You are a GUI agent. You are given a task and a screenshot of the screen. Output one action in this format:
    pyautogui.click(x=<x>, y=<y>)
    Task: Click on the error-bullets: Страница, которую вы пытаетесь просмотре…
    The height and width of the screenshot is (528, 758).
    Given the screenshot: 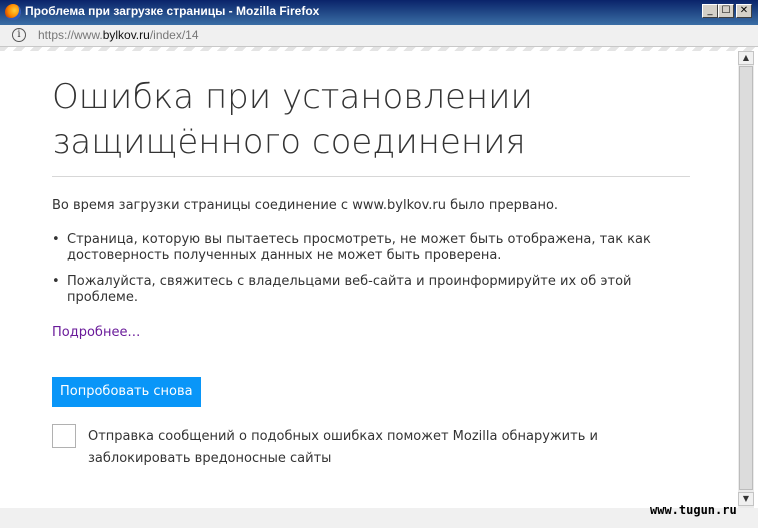 What is the action you would take?
    pyautogui.click(x=377, y=274)
    